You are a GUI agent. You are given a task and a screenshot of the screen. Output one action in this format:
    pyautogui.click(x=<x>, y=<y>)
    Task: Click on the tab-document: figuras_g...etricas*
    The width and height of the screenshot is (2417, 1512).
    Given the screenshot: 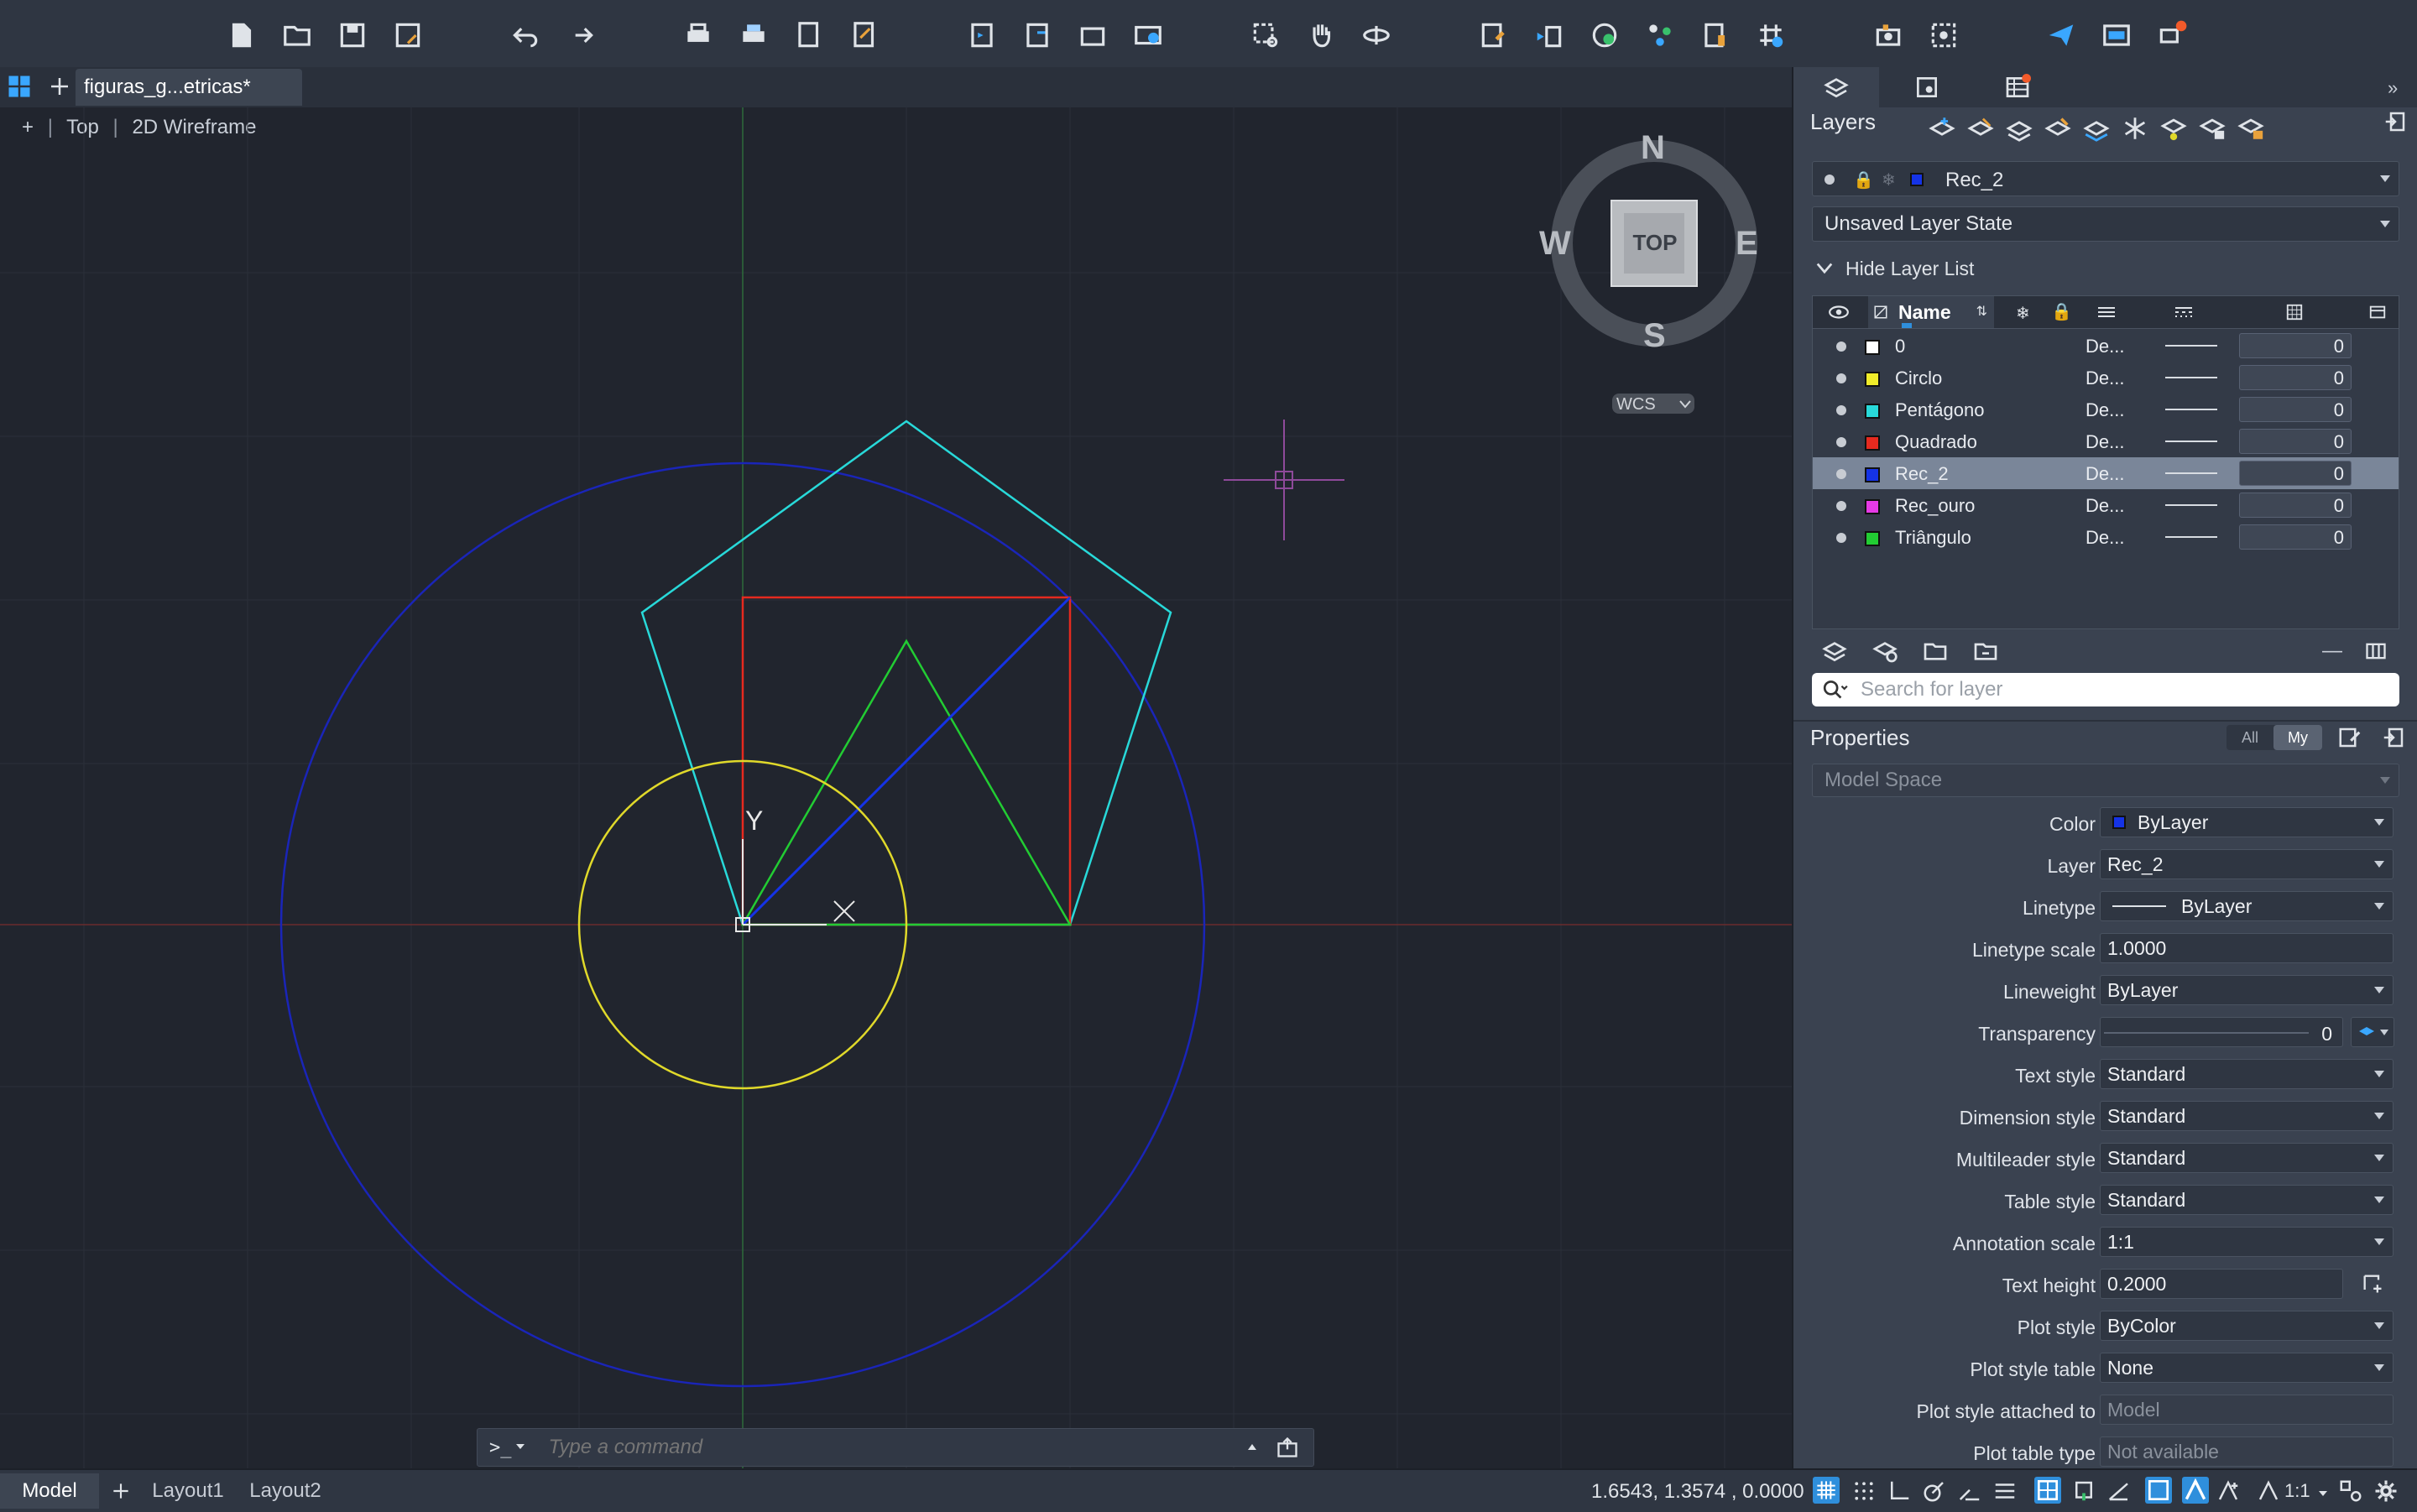 What is the action you would take?
    pyautogui.click(x=189, y=88)
    